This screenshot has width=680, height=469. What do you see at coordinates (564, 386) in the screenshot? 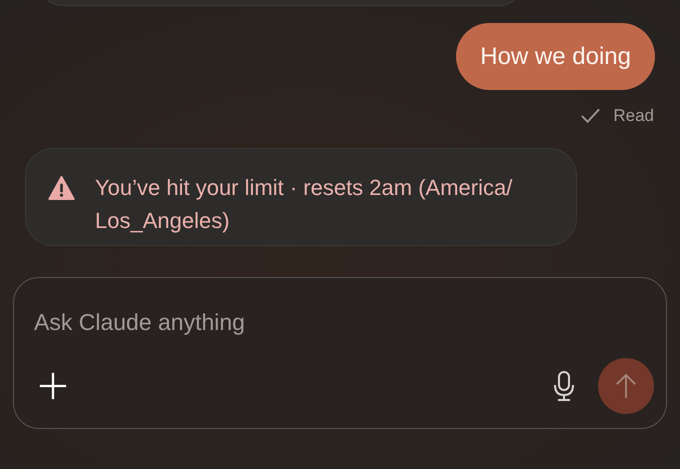
I see `microphone-icon` at bounding box center [564, 386].